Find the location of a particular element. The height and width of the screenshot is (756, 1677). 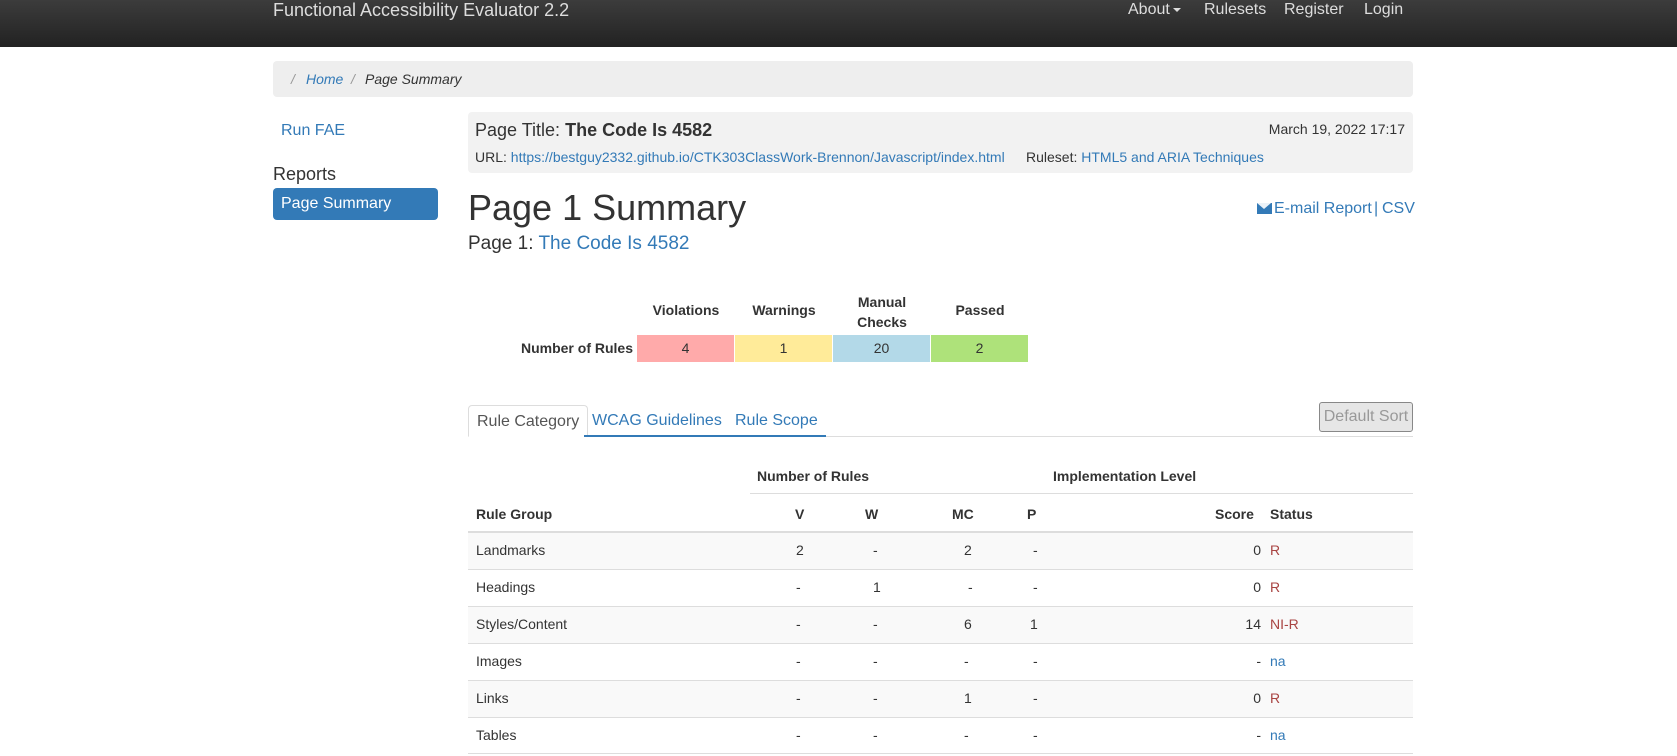

cell-score: 14 is located at coordinates (1253, 624).